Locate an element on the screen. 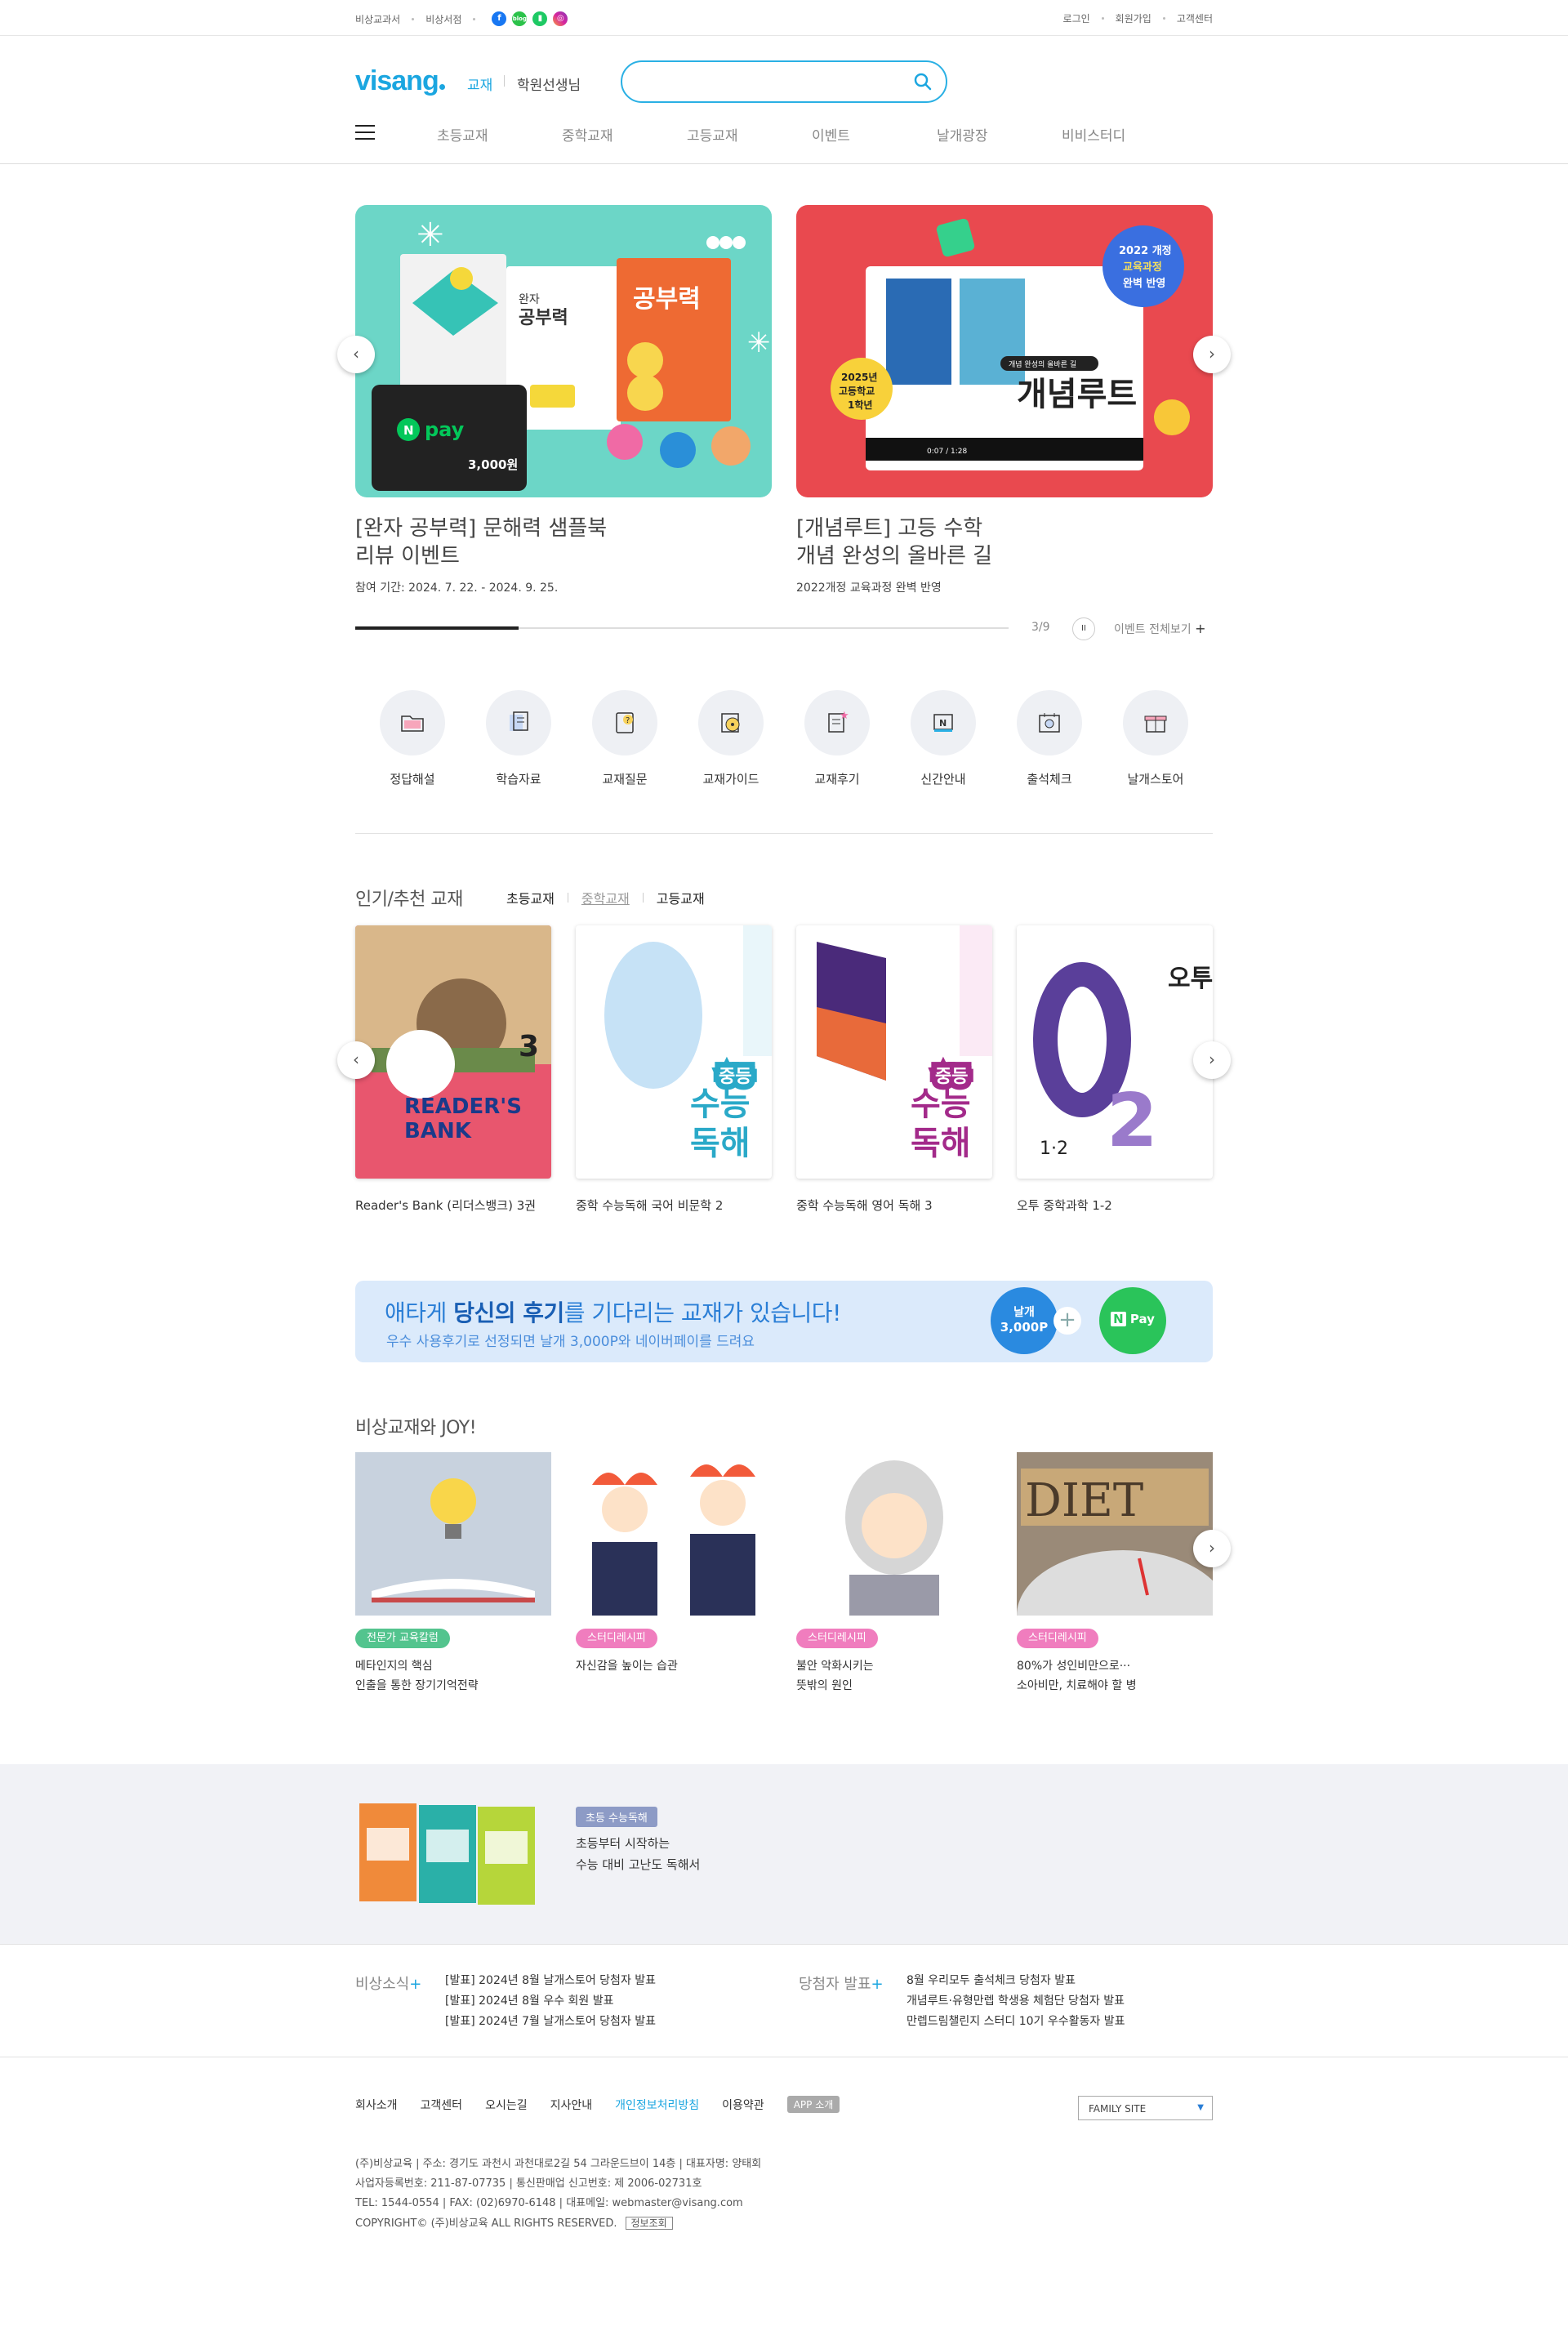  book-name: Reader's Bank (리더스뱅크) 3권 is located at coordinates (445, 1205).